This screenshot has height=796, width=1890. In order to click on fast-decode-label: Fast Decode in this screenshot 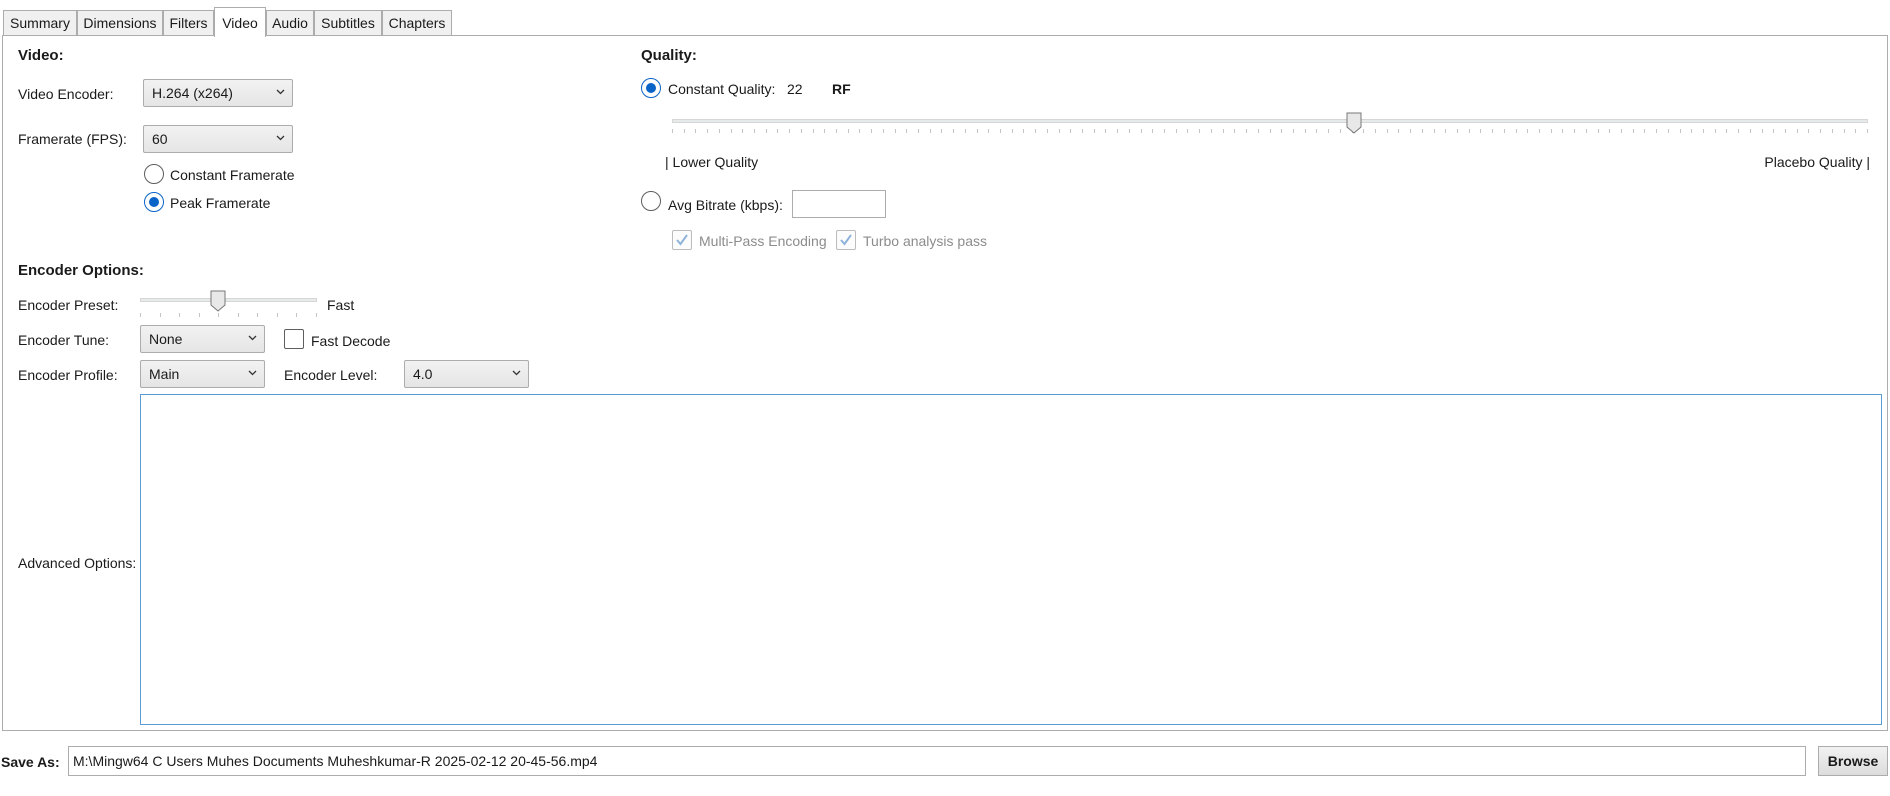, I will do `click(351, 341)`.